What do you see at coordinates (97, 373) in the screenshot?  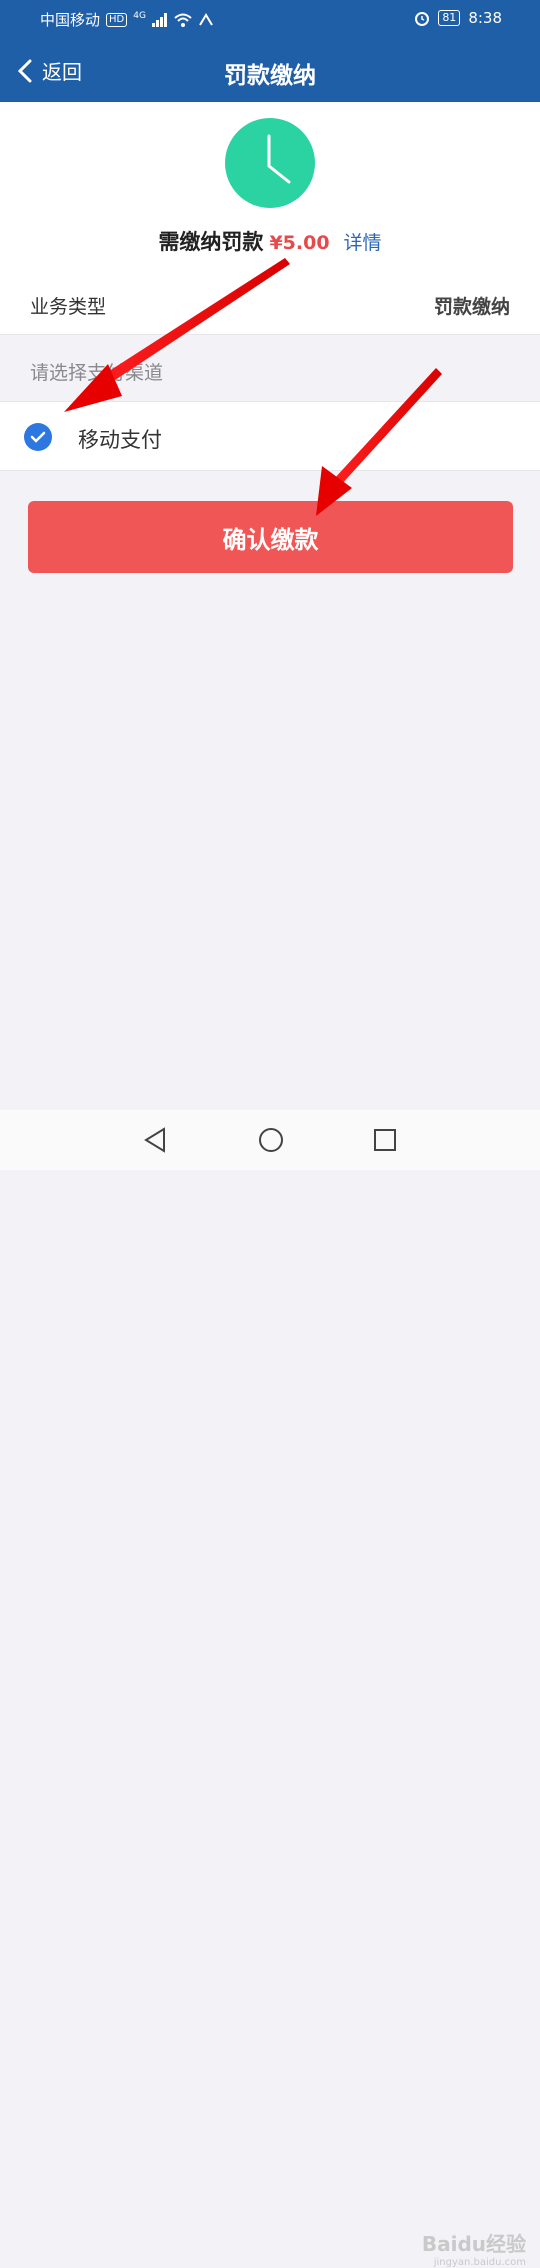 I see `payment-channel-hint: 请选择支付渠道` at bounding box center [97, 373].